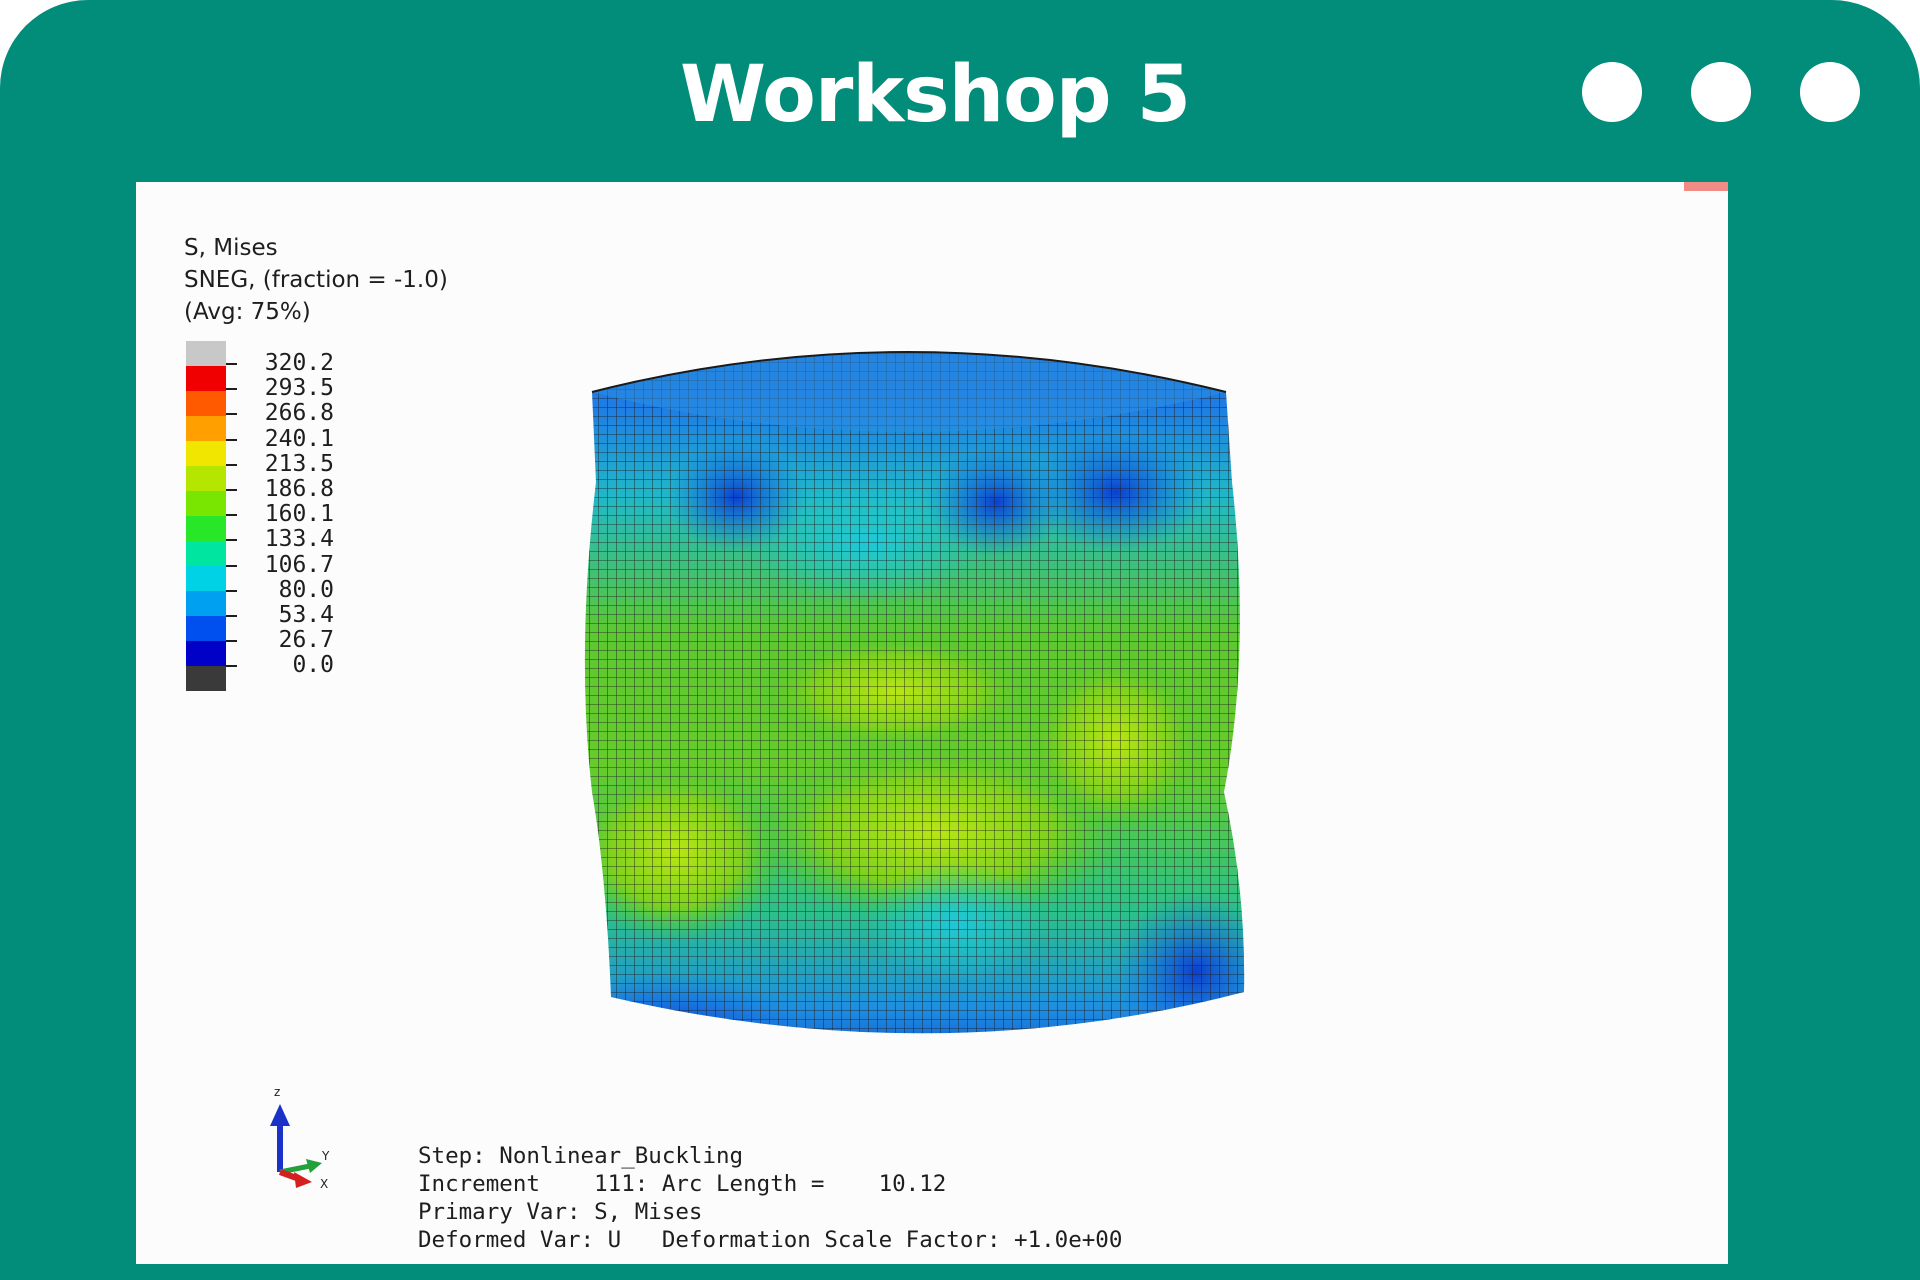 This screenshot has width=1920, height=1280. I want to click on legend-tick-label: 106.7, so click(299, 564).